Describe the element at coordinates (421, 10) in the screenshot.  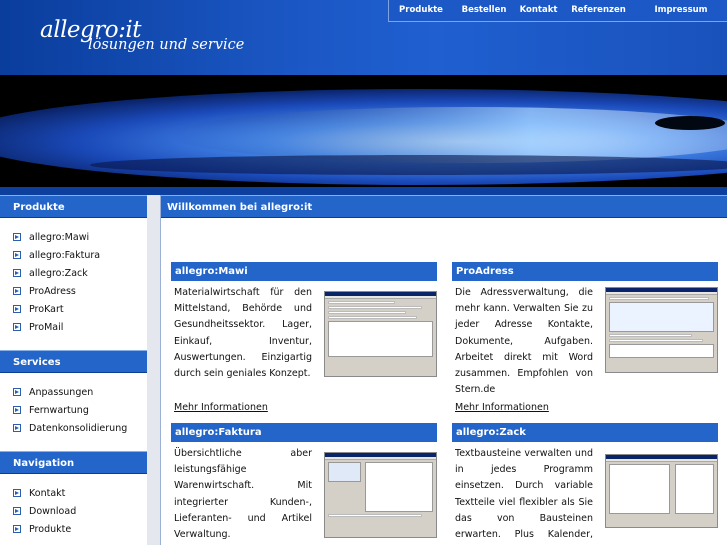
I see `nav-produkte: Produkte` at that location.